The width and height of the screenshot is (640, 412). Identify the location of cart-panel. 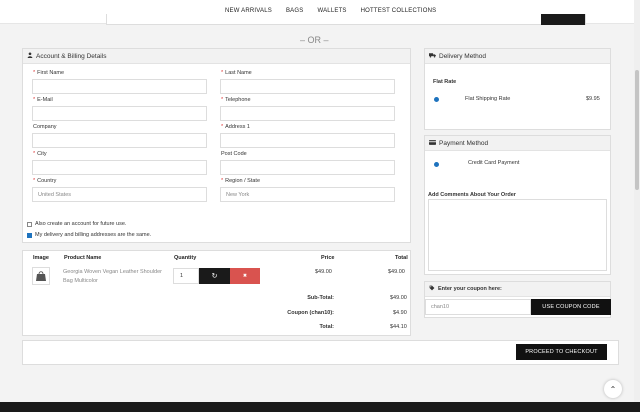
(216, 293).